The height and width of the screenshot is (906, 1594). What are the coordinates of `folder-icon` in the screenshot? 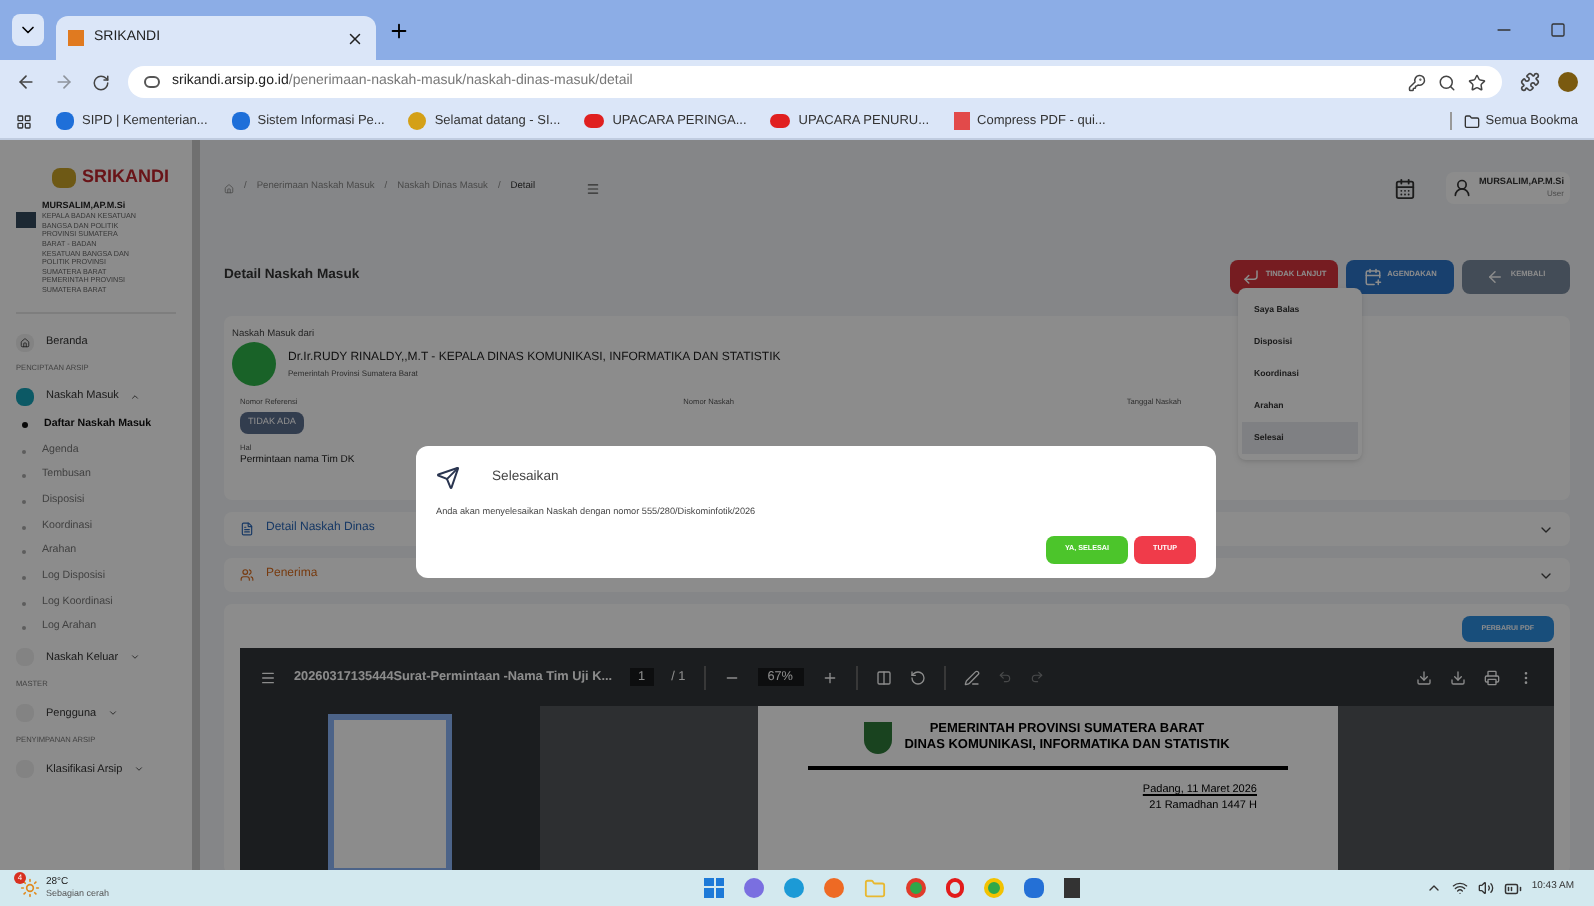 It's located at (1471, 121).